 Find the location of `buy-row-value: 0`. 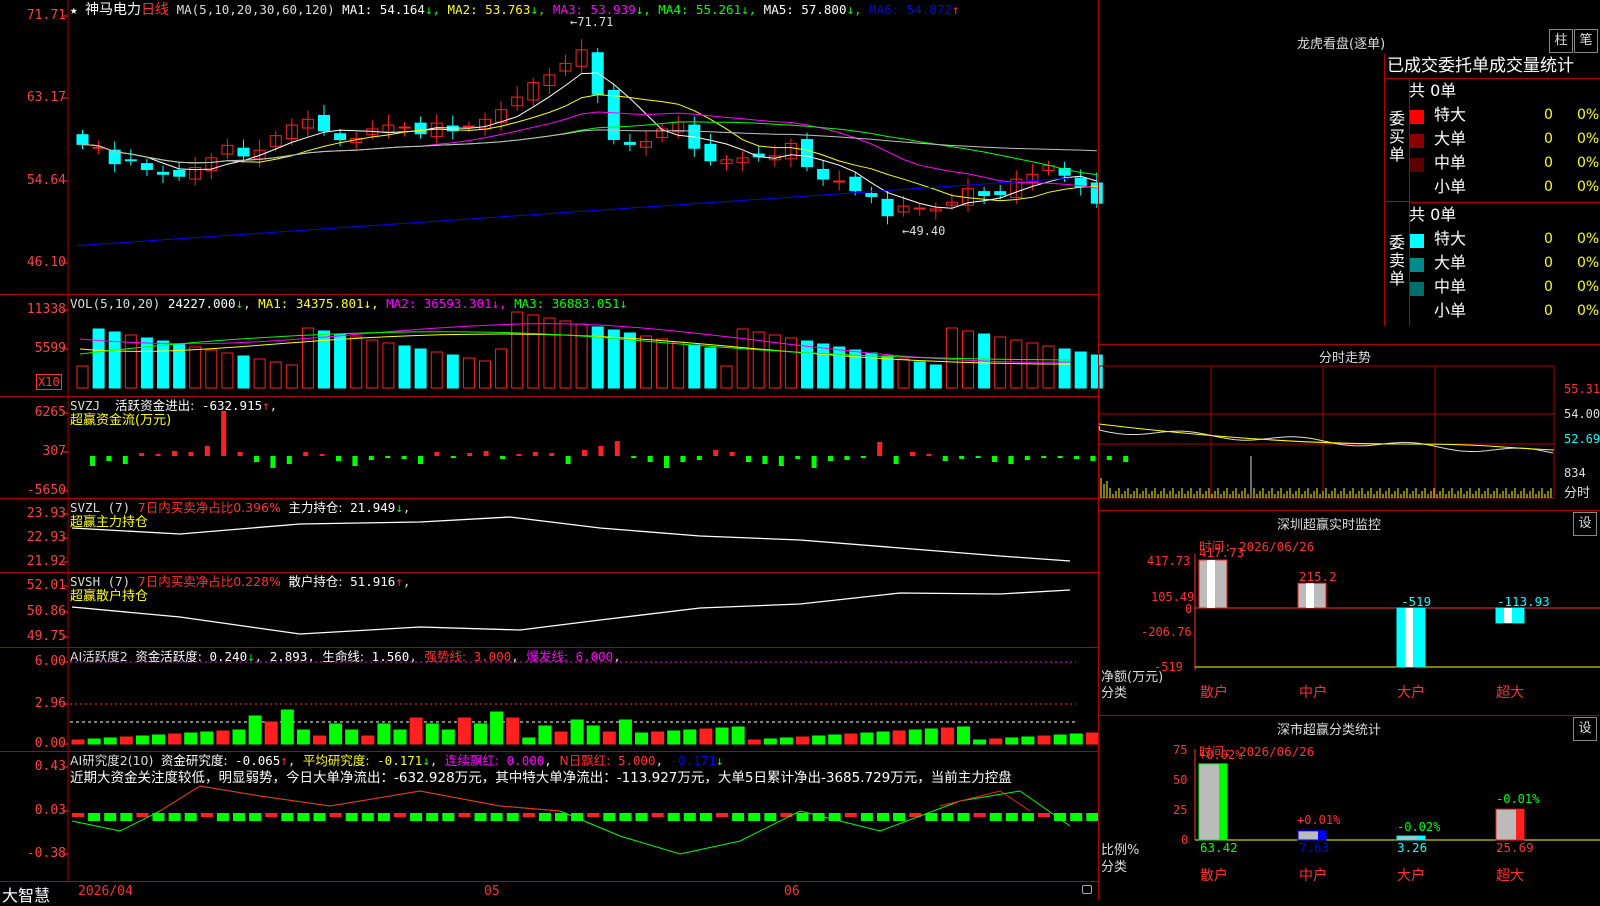

buy-row-value: 0 is located at coordinates (1548, 115).